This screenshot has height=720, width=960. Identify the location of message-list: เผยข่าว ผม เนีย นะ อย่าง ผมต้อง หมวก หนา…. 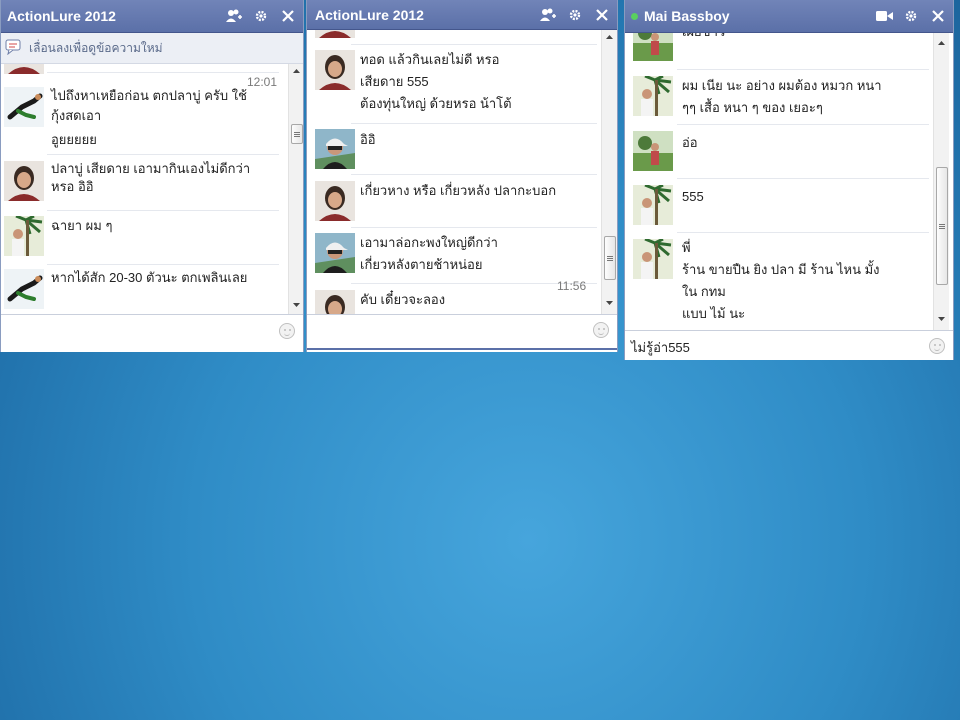
(779, 181).